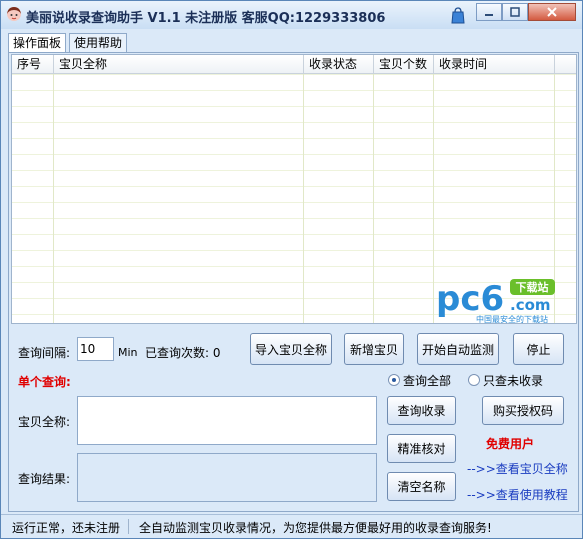  I want to click on column-header-index-status: 收录状态, so click(339, 64).